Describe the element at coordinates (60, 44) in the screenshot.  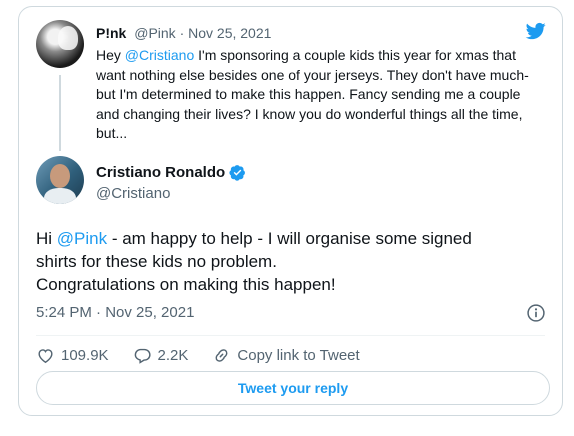
I see `pink-avatar` at that location.